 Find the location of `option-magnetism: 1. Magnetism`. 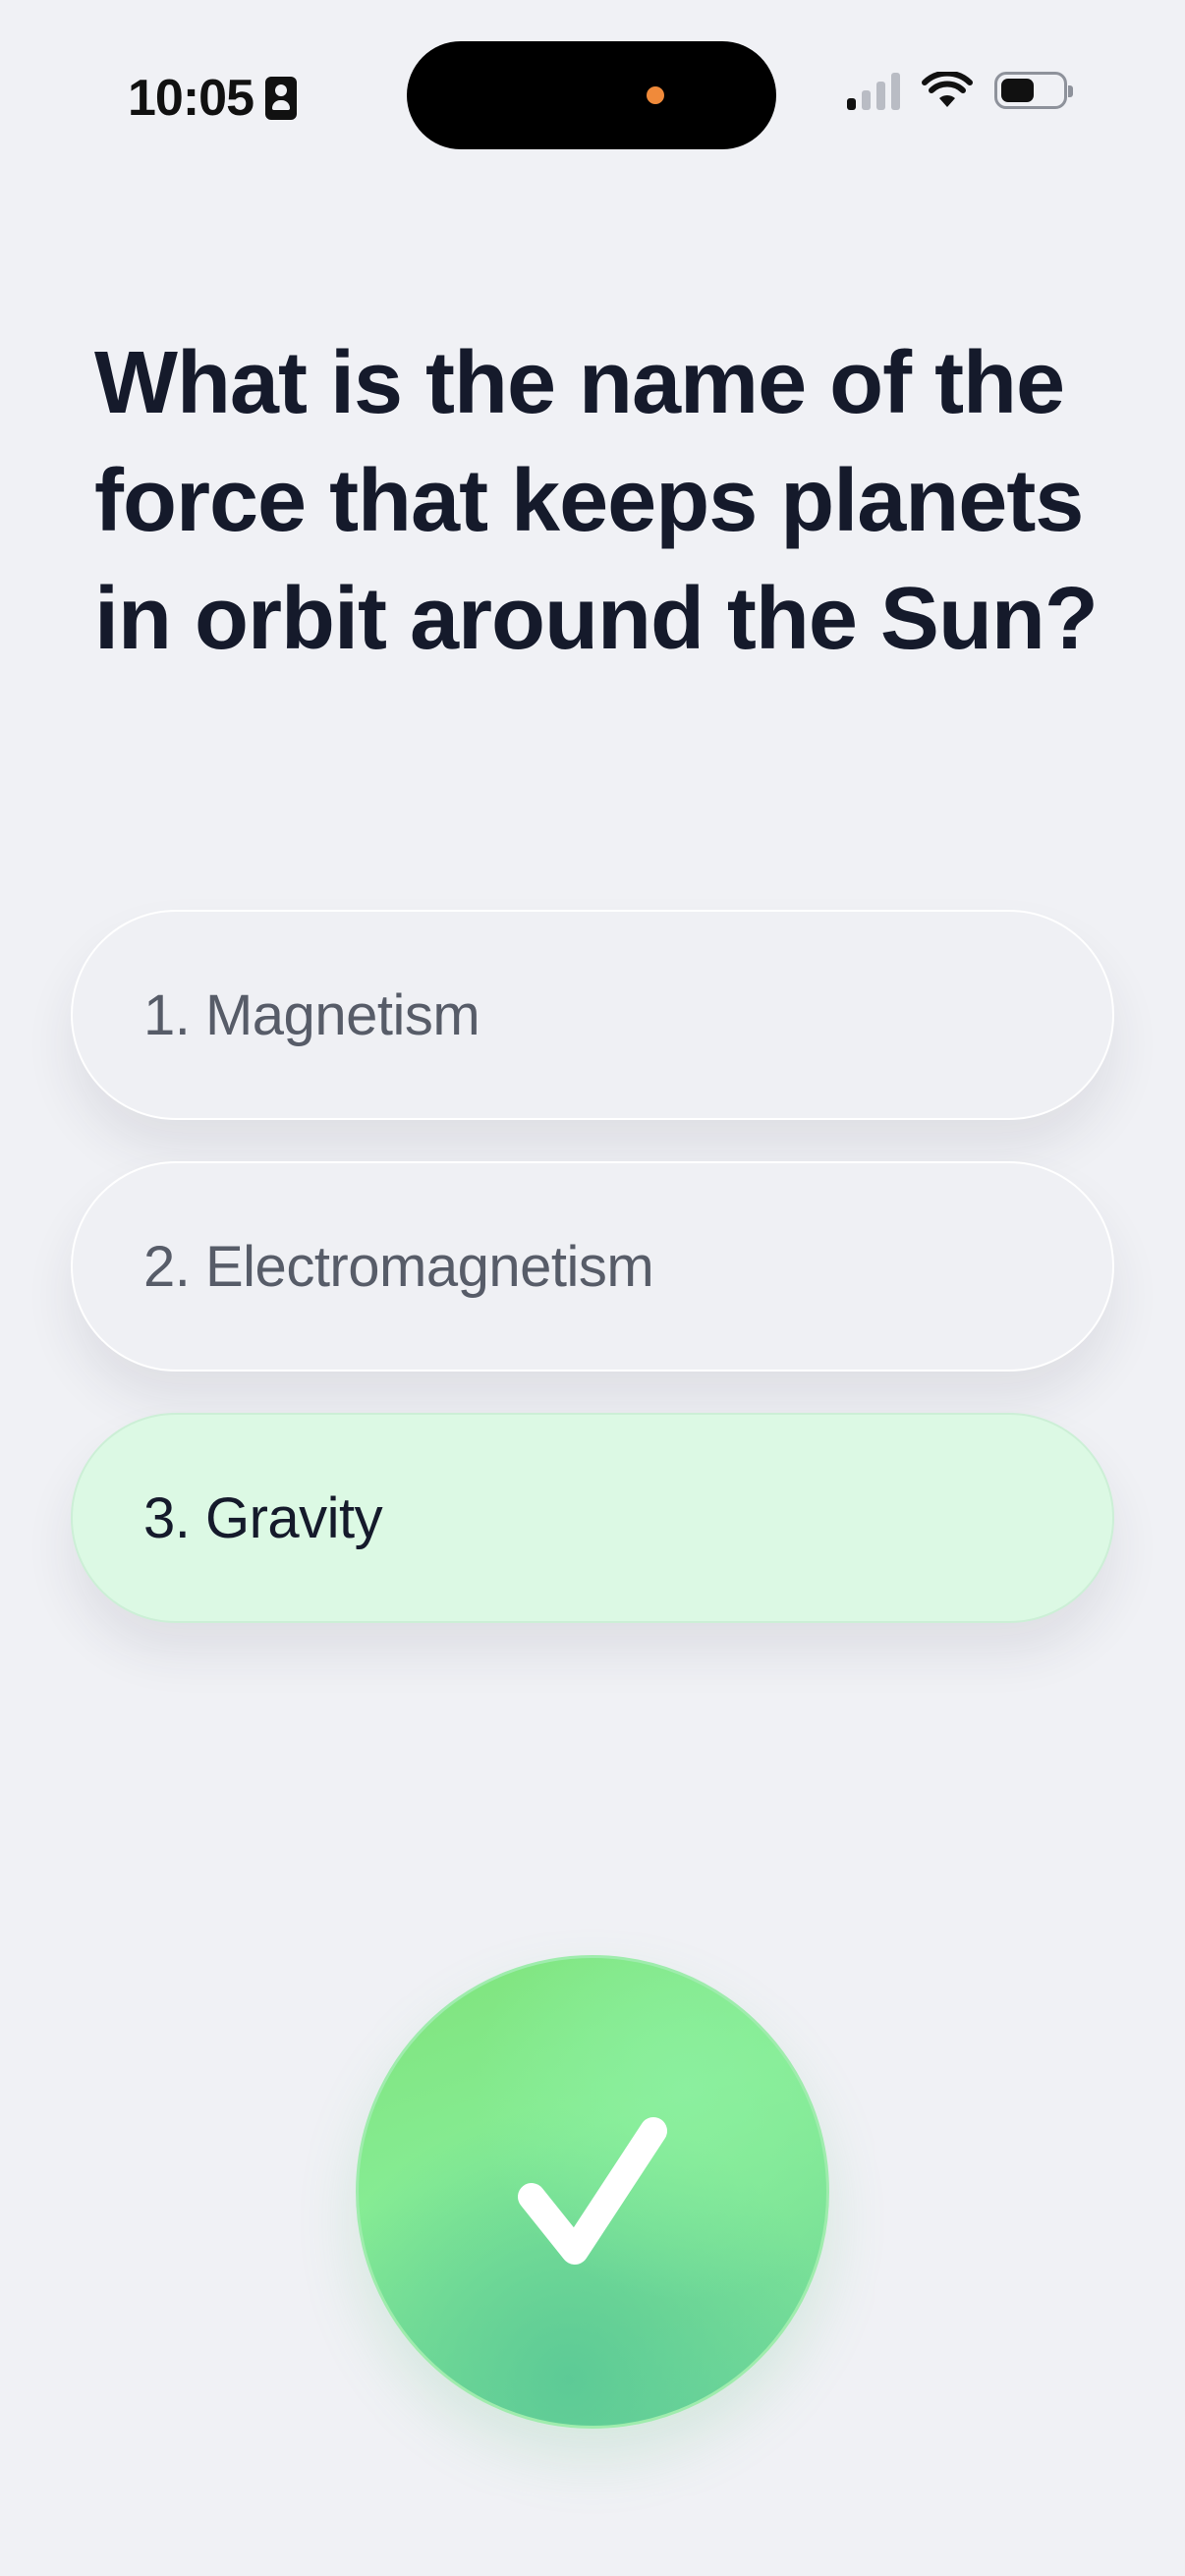

option-magnetism: 1. Magnetism is located at coordinates (592, 1015).